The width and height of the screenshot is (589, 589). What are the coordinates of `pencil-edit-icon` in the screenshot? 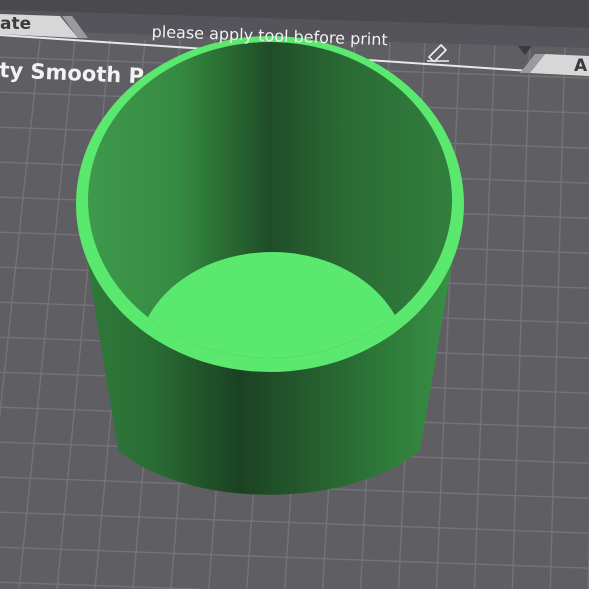 It's located at (438, 51).